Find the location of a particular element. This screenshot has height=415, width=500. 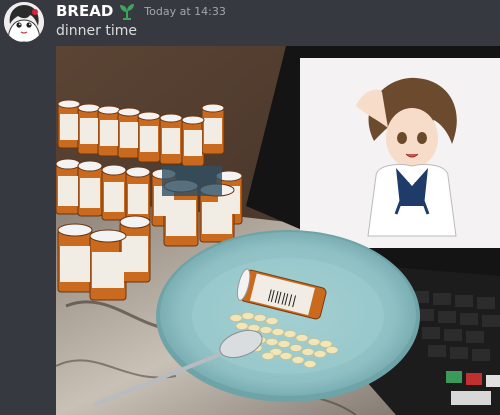

seedling-icon is located at coordinates (127, 11).